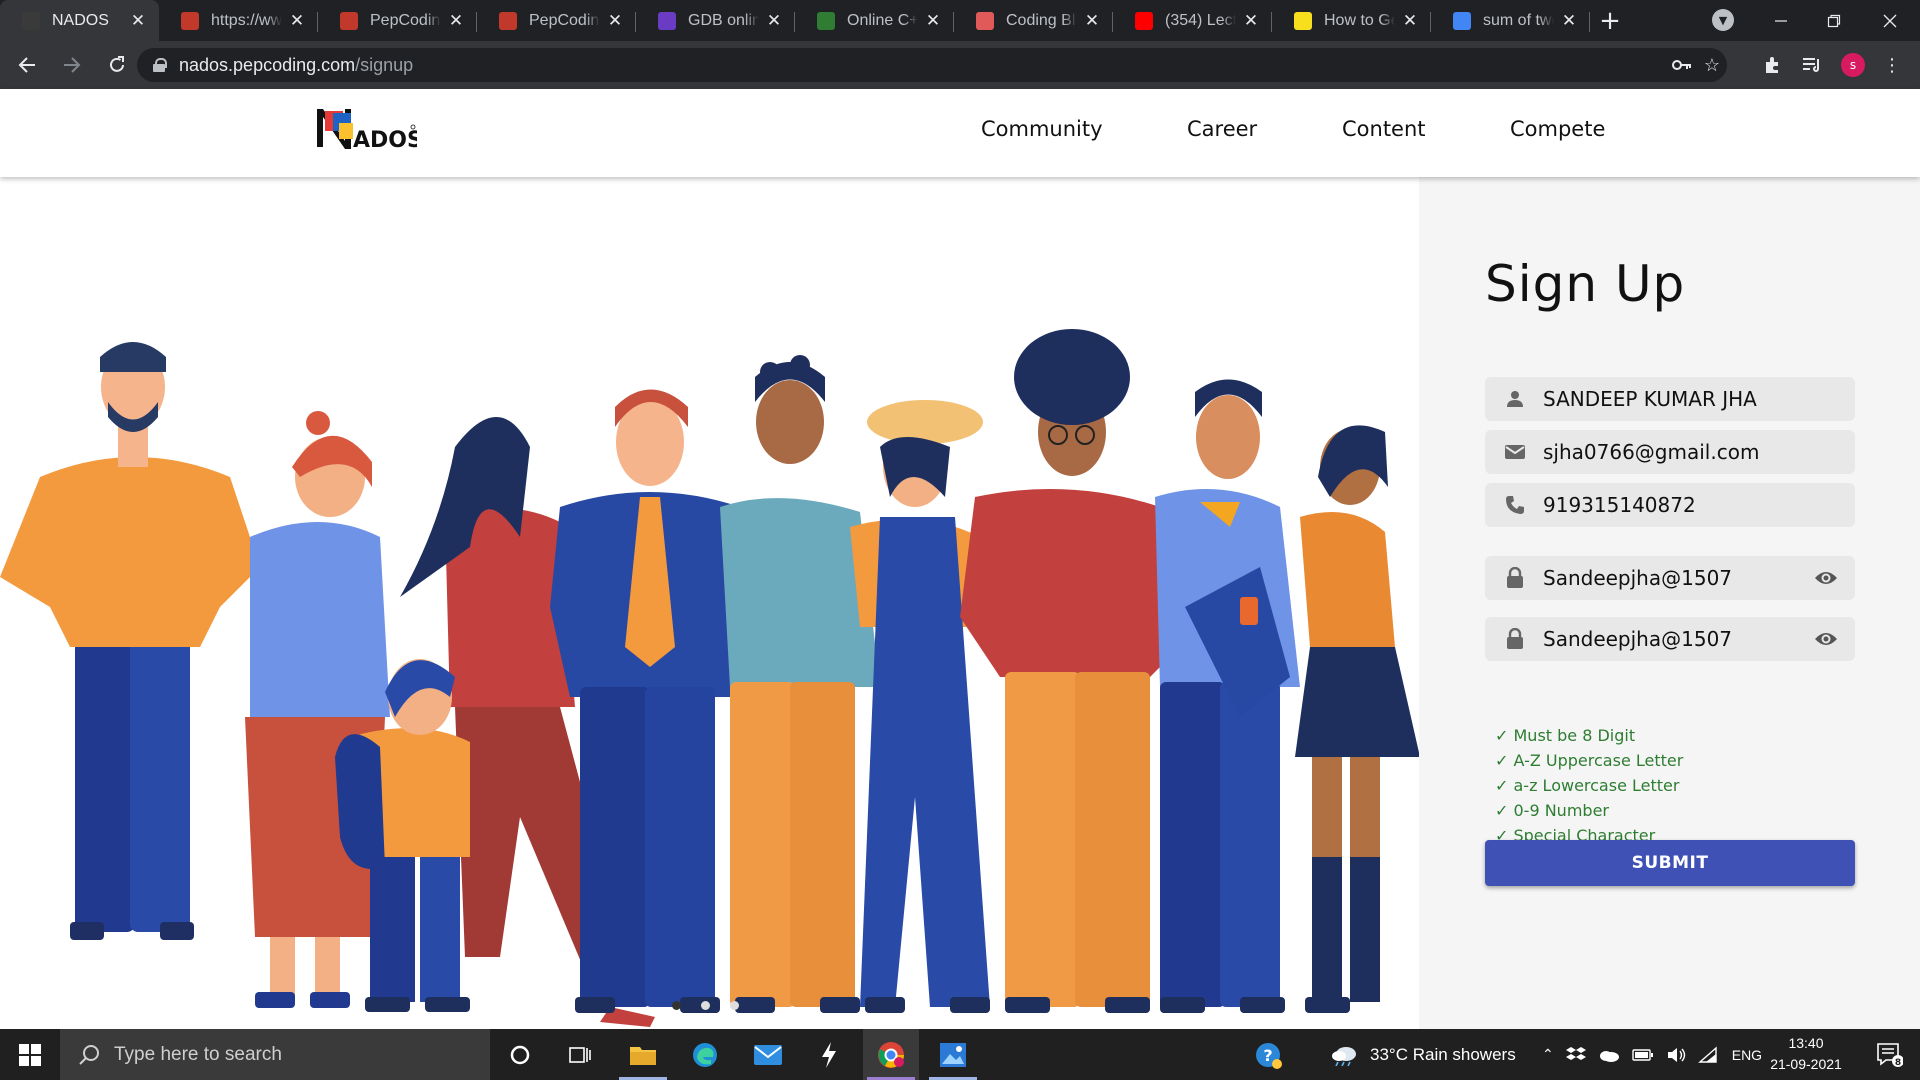  Describe the element at coordinates (1670, 452) in the screenshot. I see `email-field: sjha0766@gmail.com` at that location.